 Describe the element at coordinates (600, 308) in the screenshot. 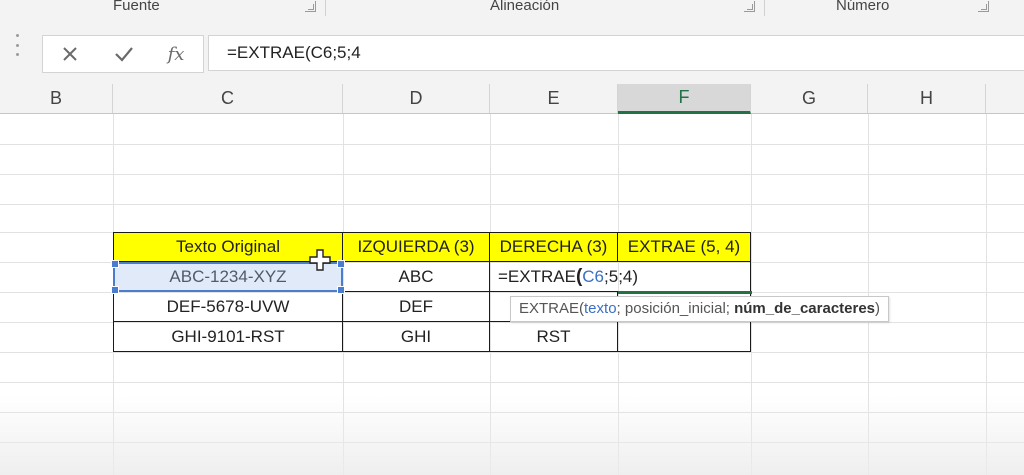

I see `tooltip-arg-texto: texto` at that location.